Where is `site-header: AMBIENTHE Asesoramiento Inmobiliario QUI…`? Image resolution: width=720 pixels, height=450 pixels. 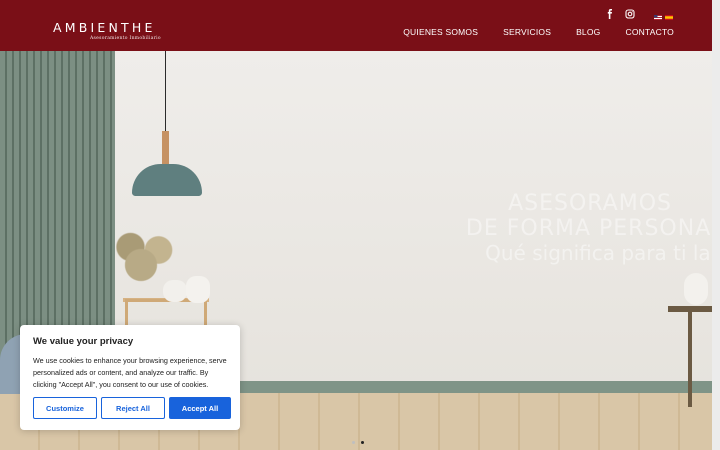
site-header: AMBIENTHE Asesoramiento Inmobiliario QUI… is located at coordinates (356, 25).